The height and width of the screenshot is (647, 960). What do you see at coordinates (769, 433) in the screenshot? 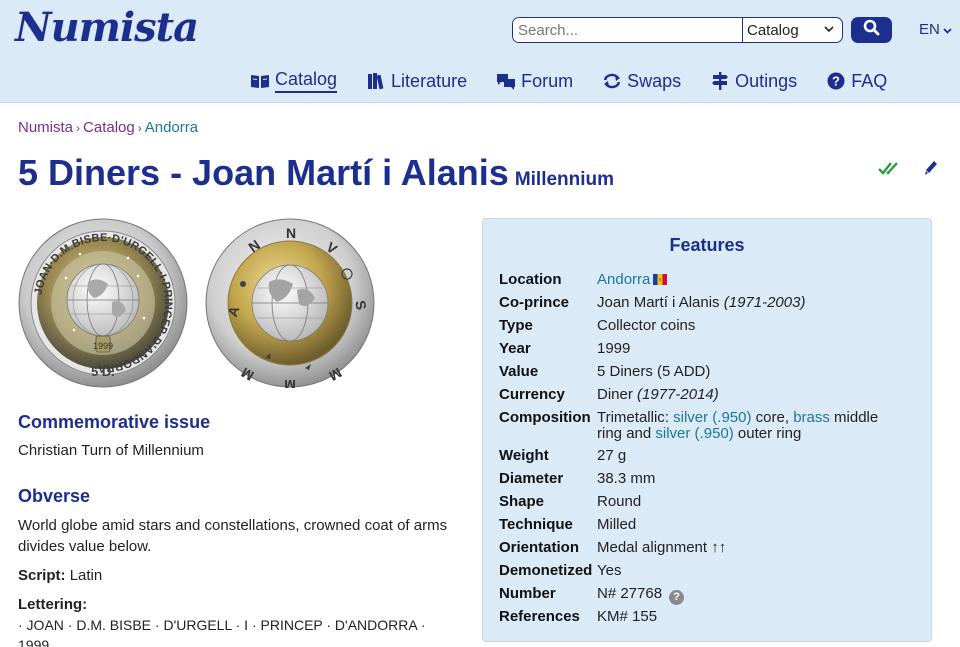
I see `composition-text: outer ring` at bounding box center [769, 433].